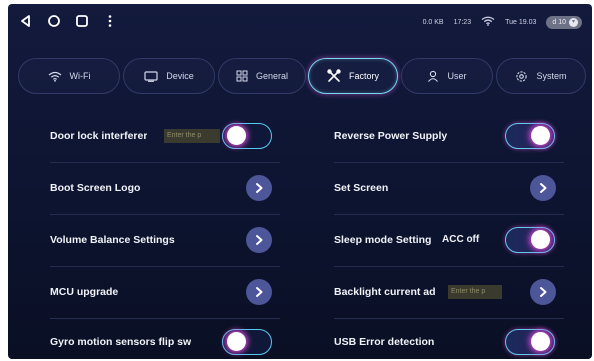 This screenshot has width=594, height=361. I want to click on setting-usb-error-detection: USB Error detection, so click(414, 340).